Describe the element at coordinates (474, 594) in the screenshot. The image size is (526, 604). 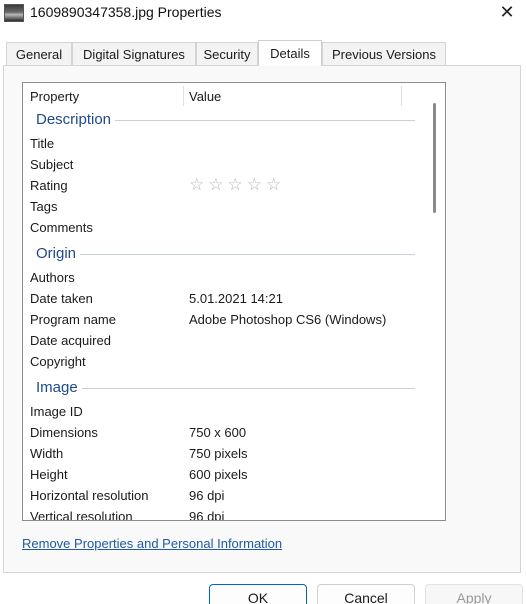
I see `apply-button: Apply` at that location.